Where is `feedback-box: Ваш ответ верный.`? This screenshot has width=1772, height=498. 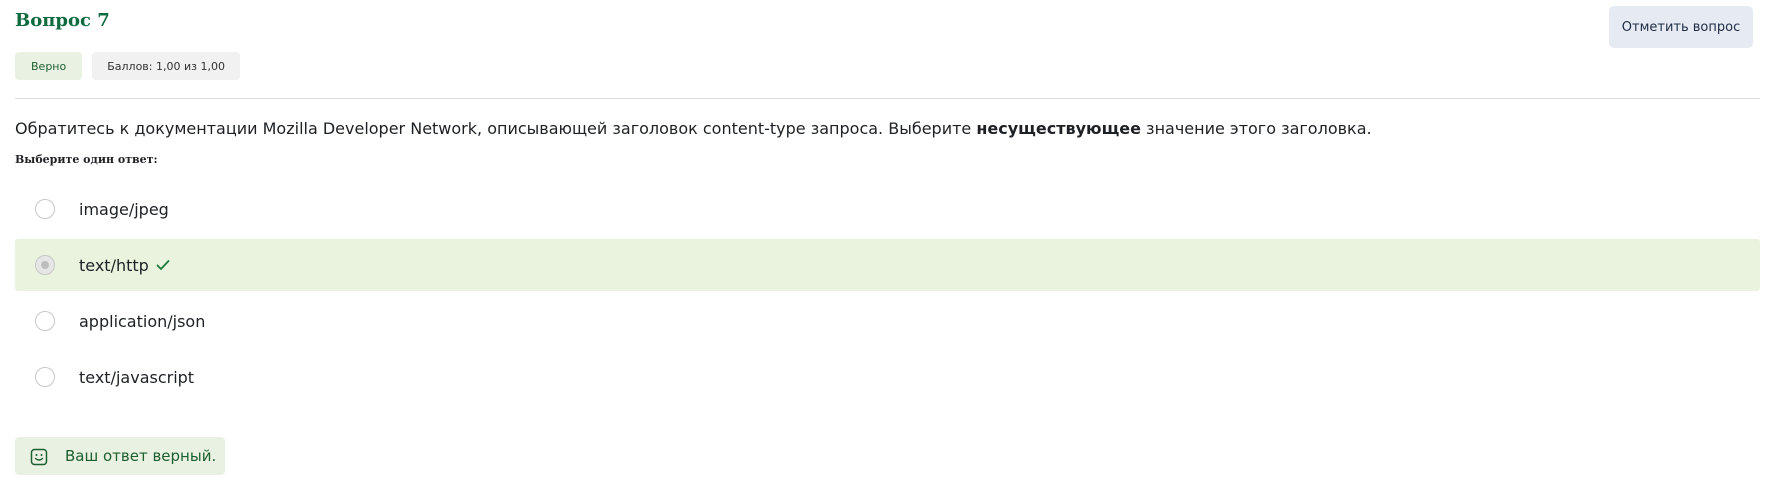 feedback-box: Ваш ответ верный. is located at coordinates (120, 456).